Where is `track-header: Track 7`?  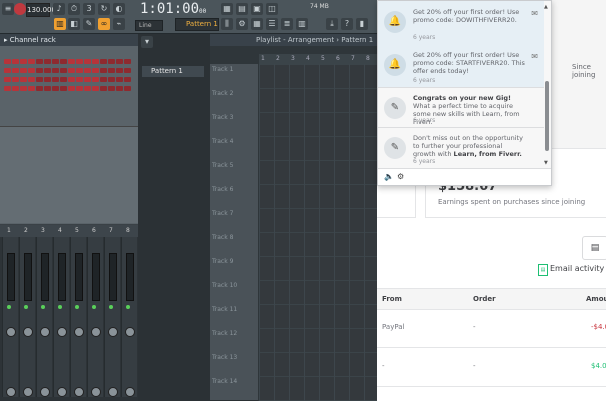 track-header: Track 7 is located at coordinates (234, 220).